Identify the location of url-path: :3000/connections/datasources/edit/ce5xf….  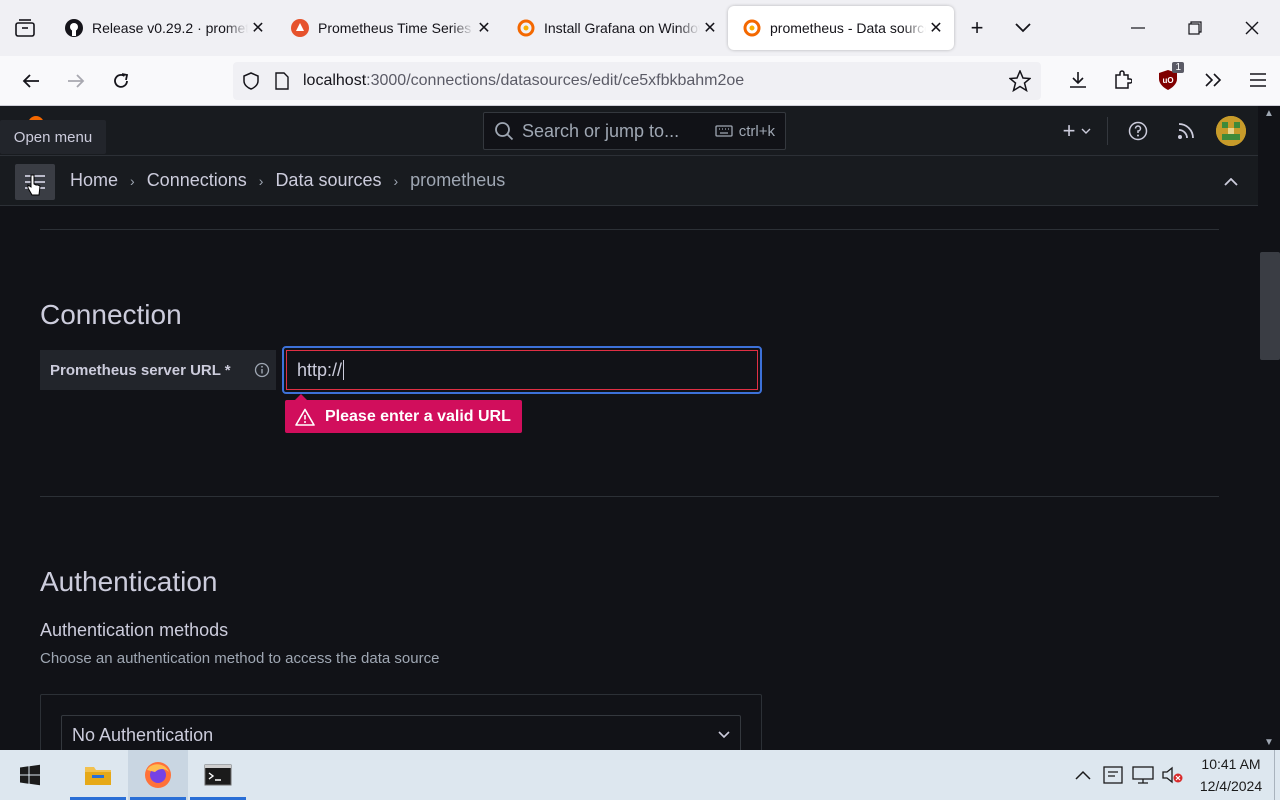
(555, 80).